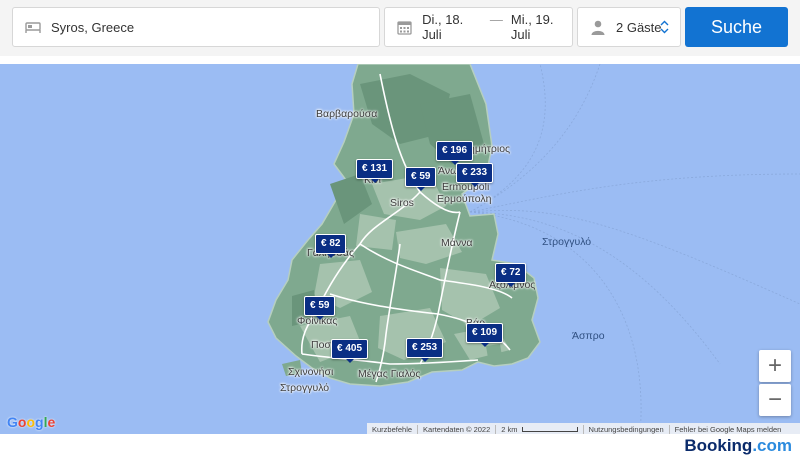  What do you see at coordinates (443, 27) in the screenshot?
I see `checkin-date: Di., 18. Juli` at bounding box center [443, 27].